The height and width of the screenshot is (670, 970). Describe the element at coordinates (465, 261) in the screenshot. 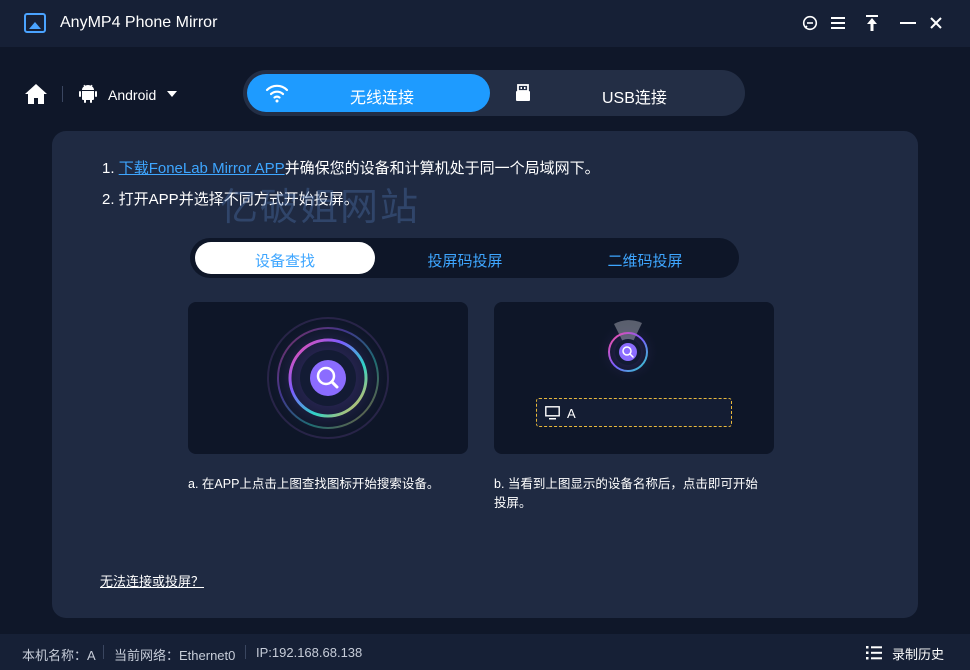

I see `tab-cast-code-label: 投屏码投屏` at that location.